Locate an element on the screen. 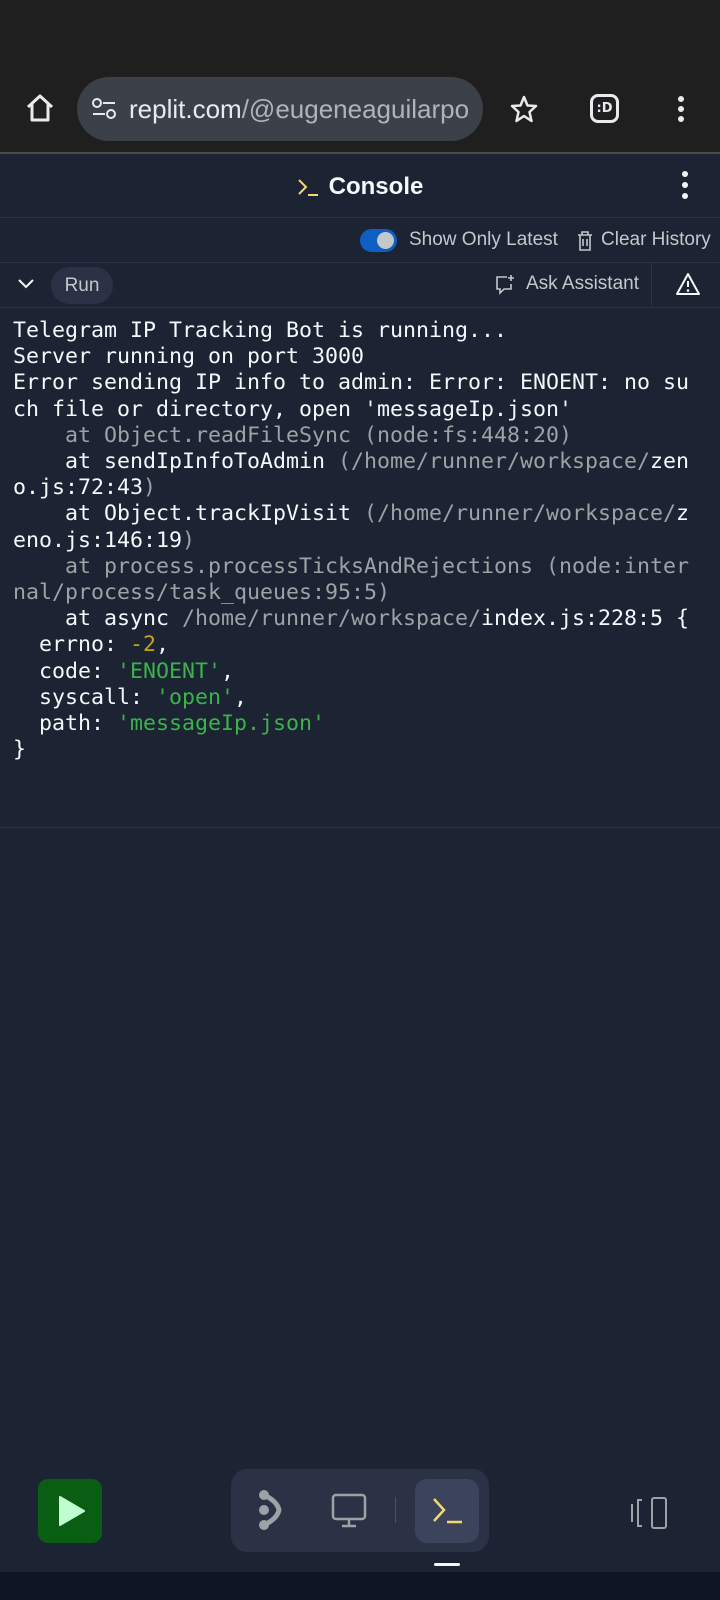  console-text: o.js:72:43 is located at coordinates (78, 488).